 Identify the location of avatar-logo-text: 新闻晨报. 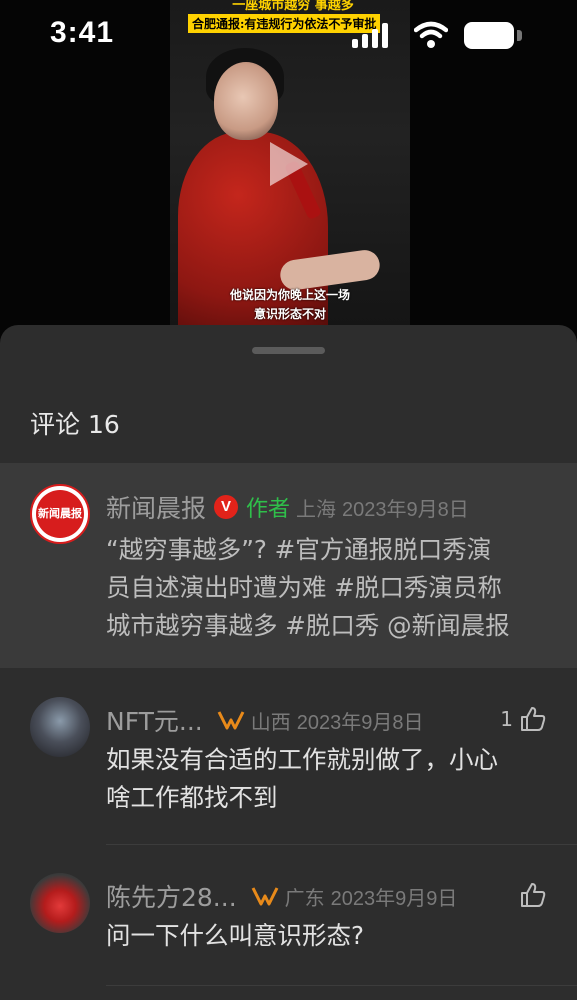
(60, 514).